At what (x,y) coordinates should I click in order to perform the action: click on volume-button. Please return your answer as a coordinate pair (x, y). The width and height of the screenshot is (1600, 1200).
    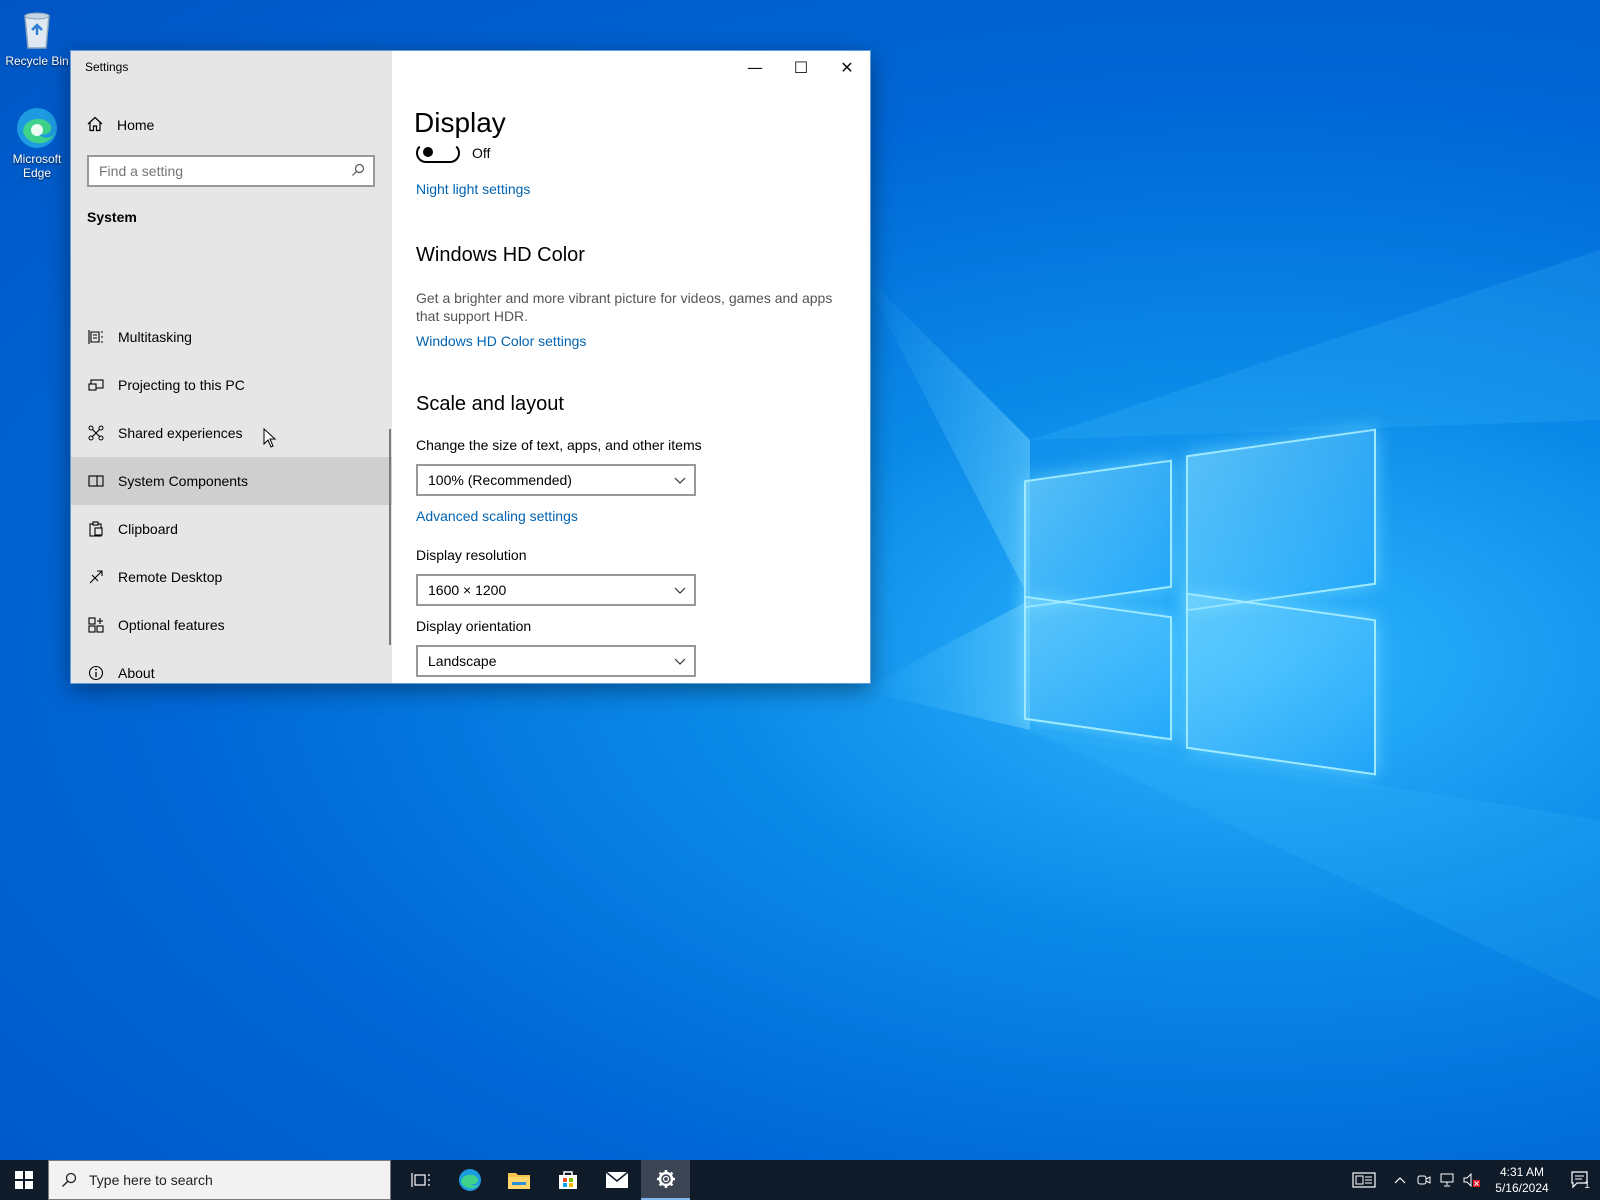
    Looking at the image, I should click on (1472, 1180).